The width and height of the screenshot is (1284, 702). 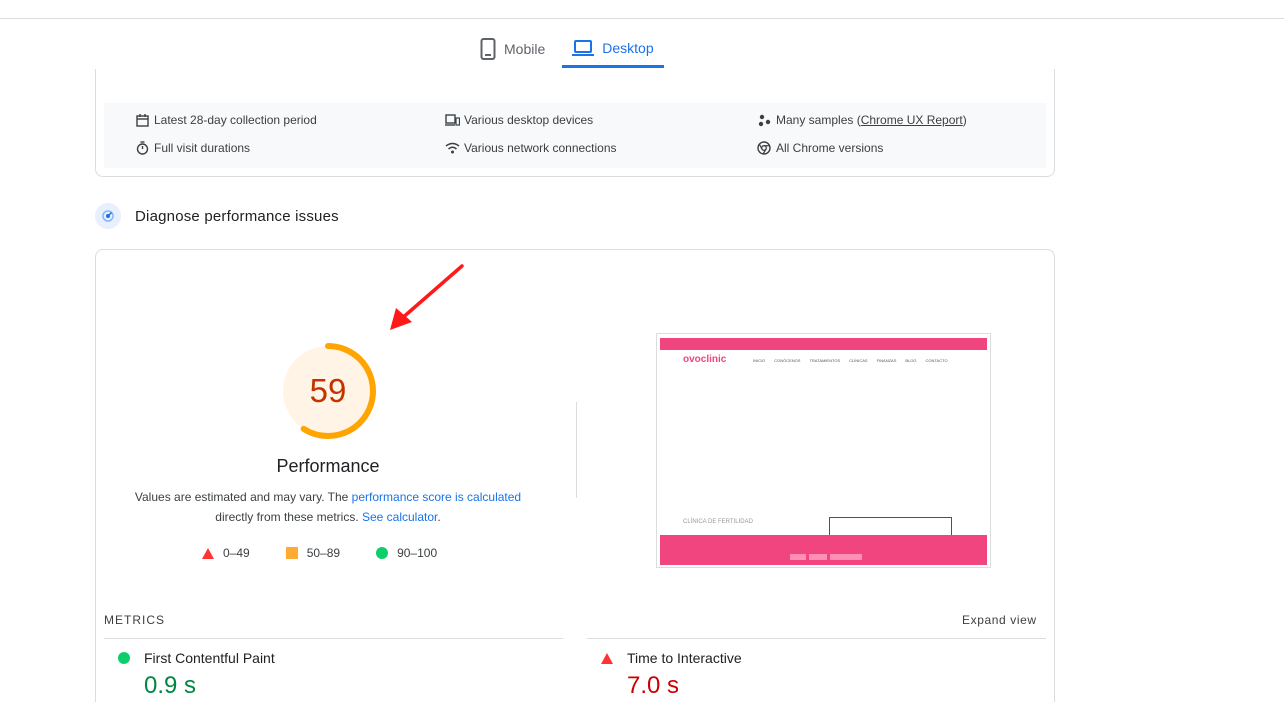 What do you see at coordinates (816, 638) in the screenshot?
I see `metrics-divider-right` at bounding box center [816, 638].